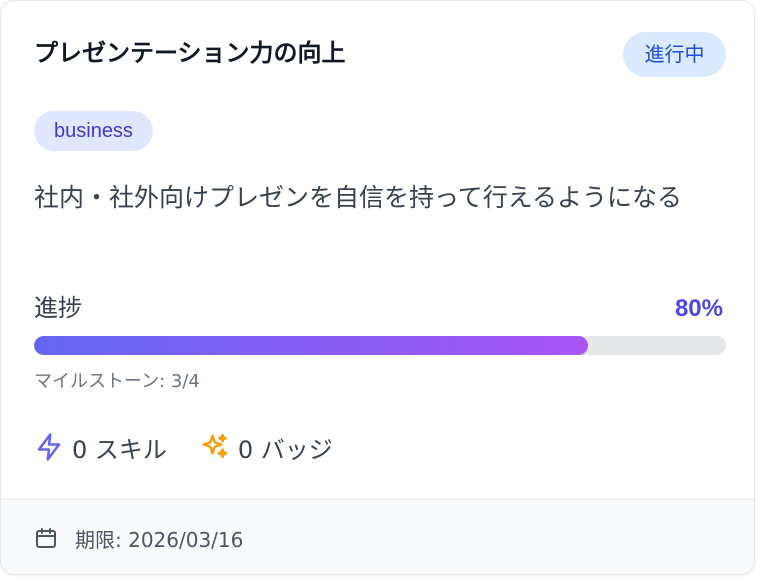 Image resolution: width=757 pixels, height=577 pixels. What do you see at coordinates (215, 447) in the screenshot?
I see `sparkles-icon` at bounding box center [215, 447].